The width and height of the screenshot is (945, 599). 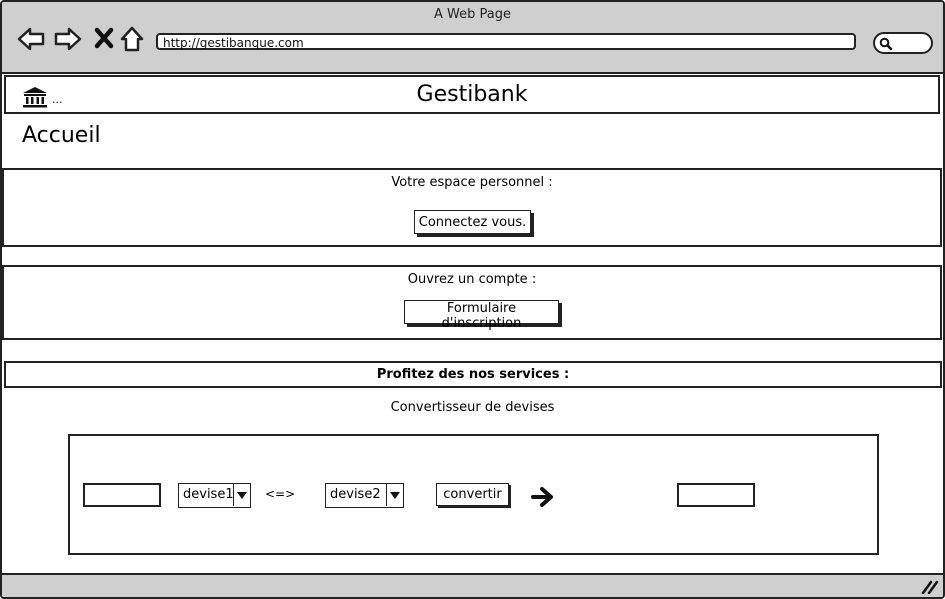 I want to click on window-title: A Web Page, so click(x=472, y=14).